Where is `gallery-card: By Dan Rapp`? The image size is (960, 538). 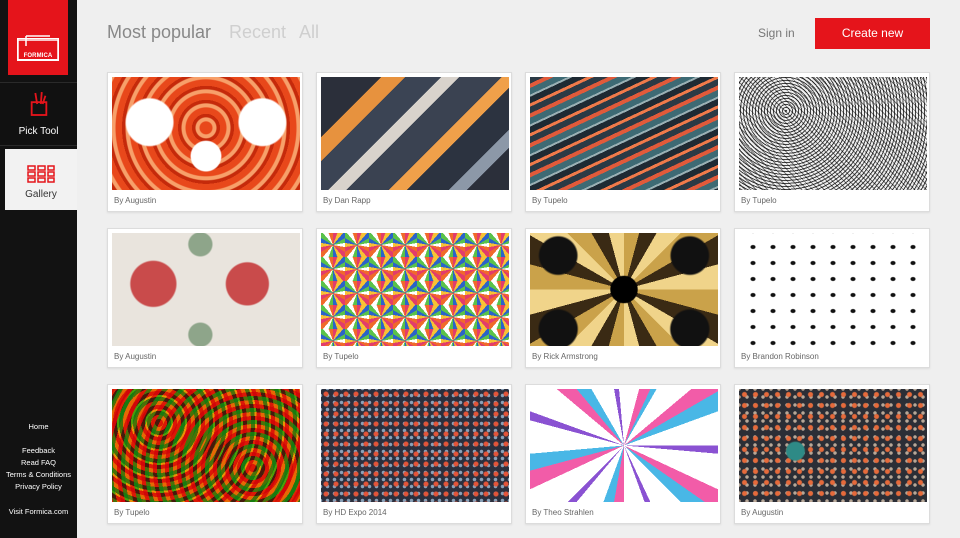 gallery-card: By Dan Rapp is located at coordinates (414, 142).